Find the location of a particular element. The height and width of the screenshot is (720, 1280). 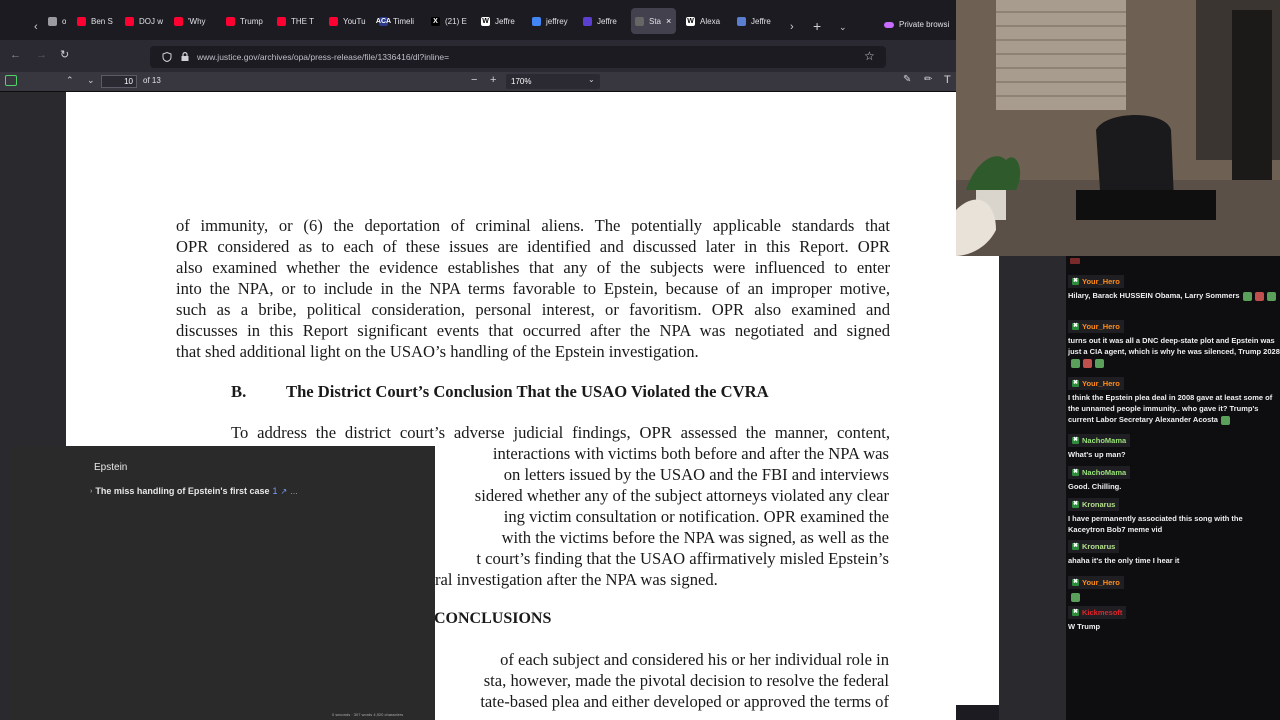

notes-item-link: 1 is located at coordinates (275, 491).